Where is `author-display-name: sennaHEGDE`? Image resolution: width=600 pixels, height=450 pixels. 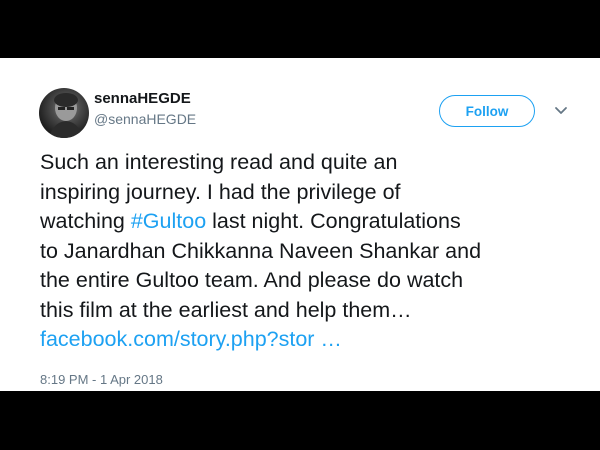
author-display-name: sennaHEGDE is located at coordinates (142, 98).